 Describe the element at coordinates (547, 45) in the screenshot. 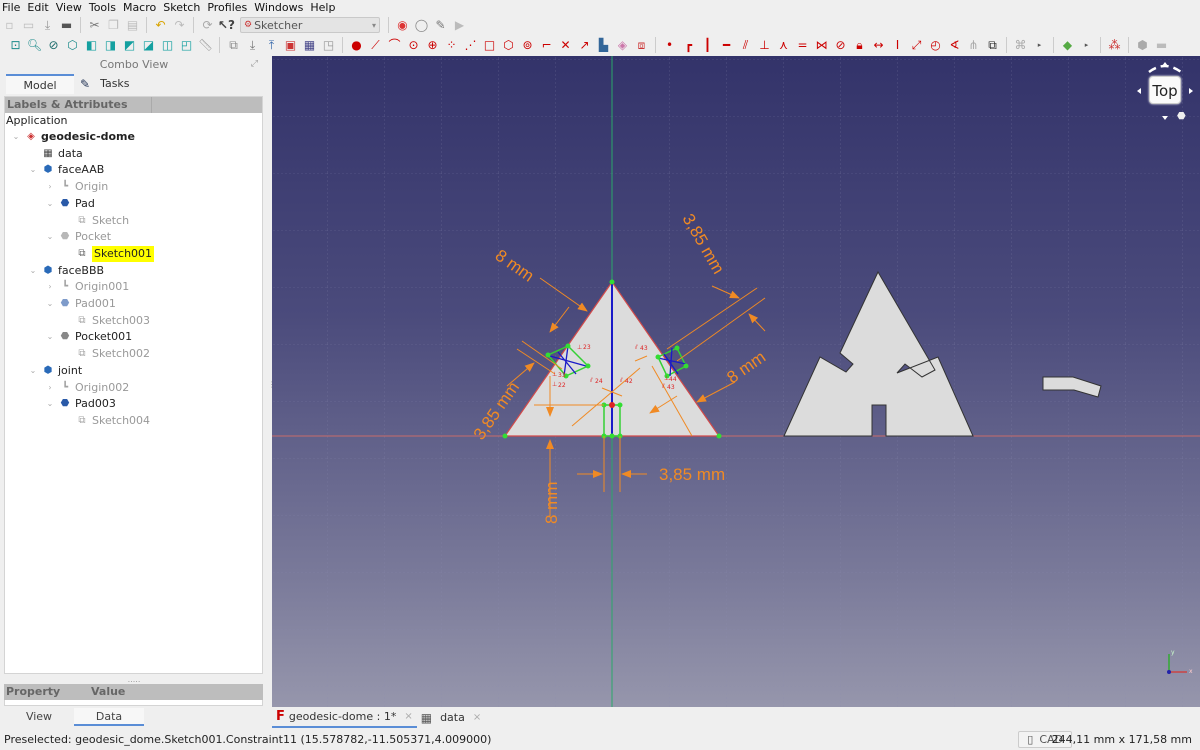

I see `fillet-icon: ⌐` at that location.